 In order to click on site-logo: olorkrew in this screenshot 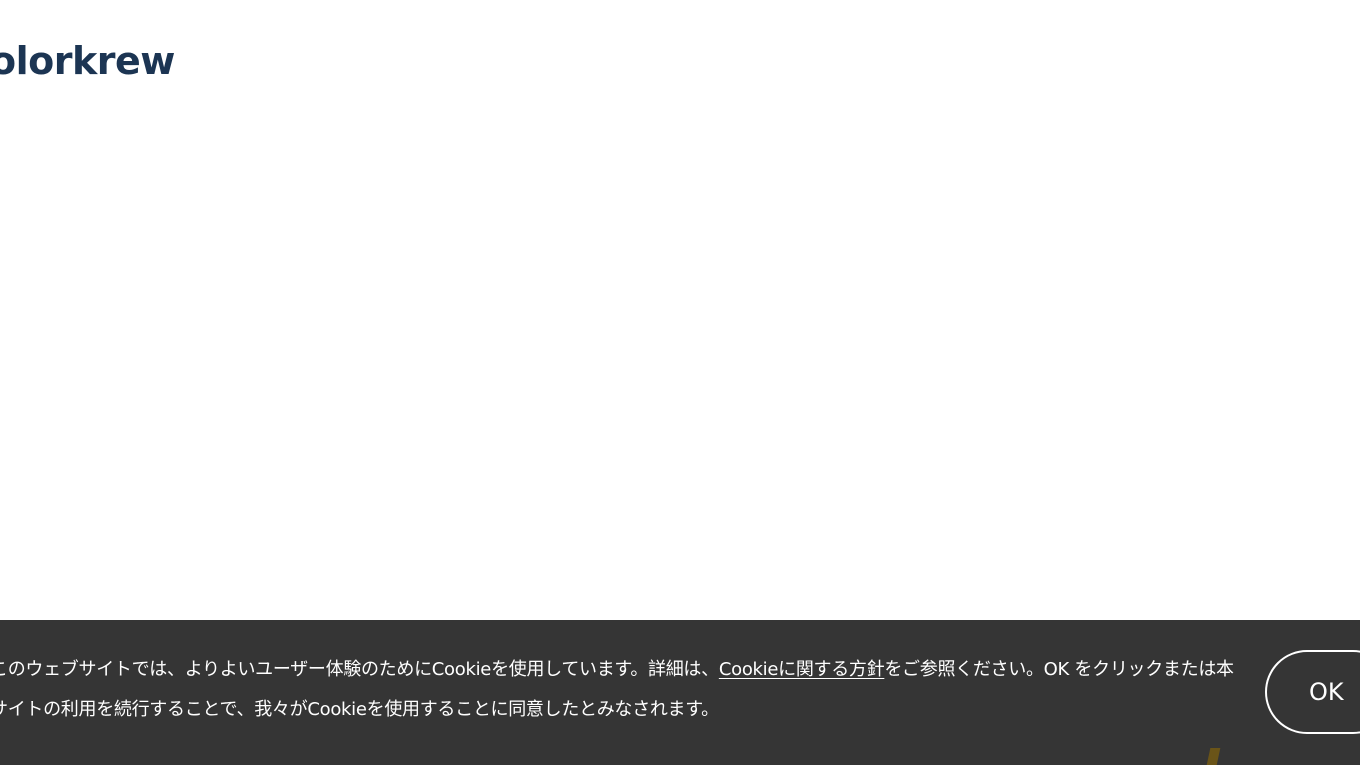, I will do `click(87, 61)`.